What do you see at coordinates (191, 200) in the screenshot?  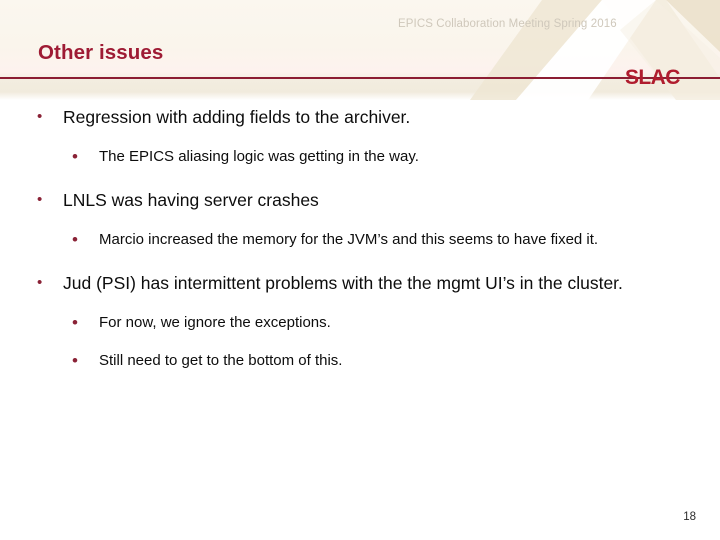 I see `bullet-text: LNLS was having server crashes` at bounding box center [191, 200].